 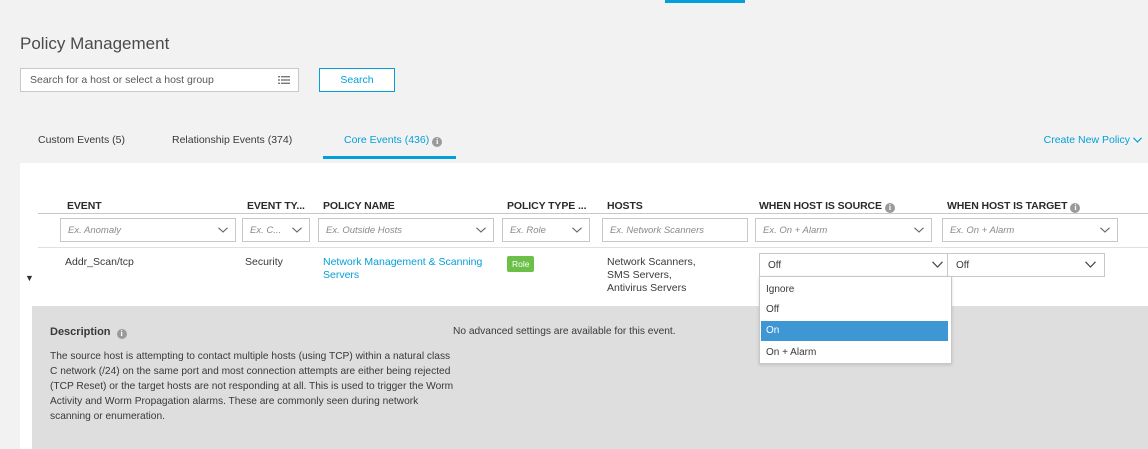 What do you see at coordinates (657, 230) in the screenshot?
I see `filter-hosts-placeholder: Ex. Network Scanners` at bounding box center [657, 230].